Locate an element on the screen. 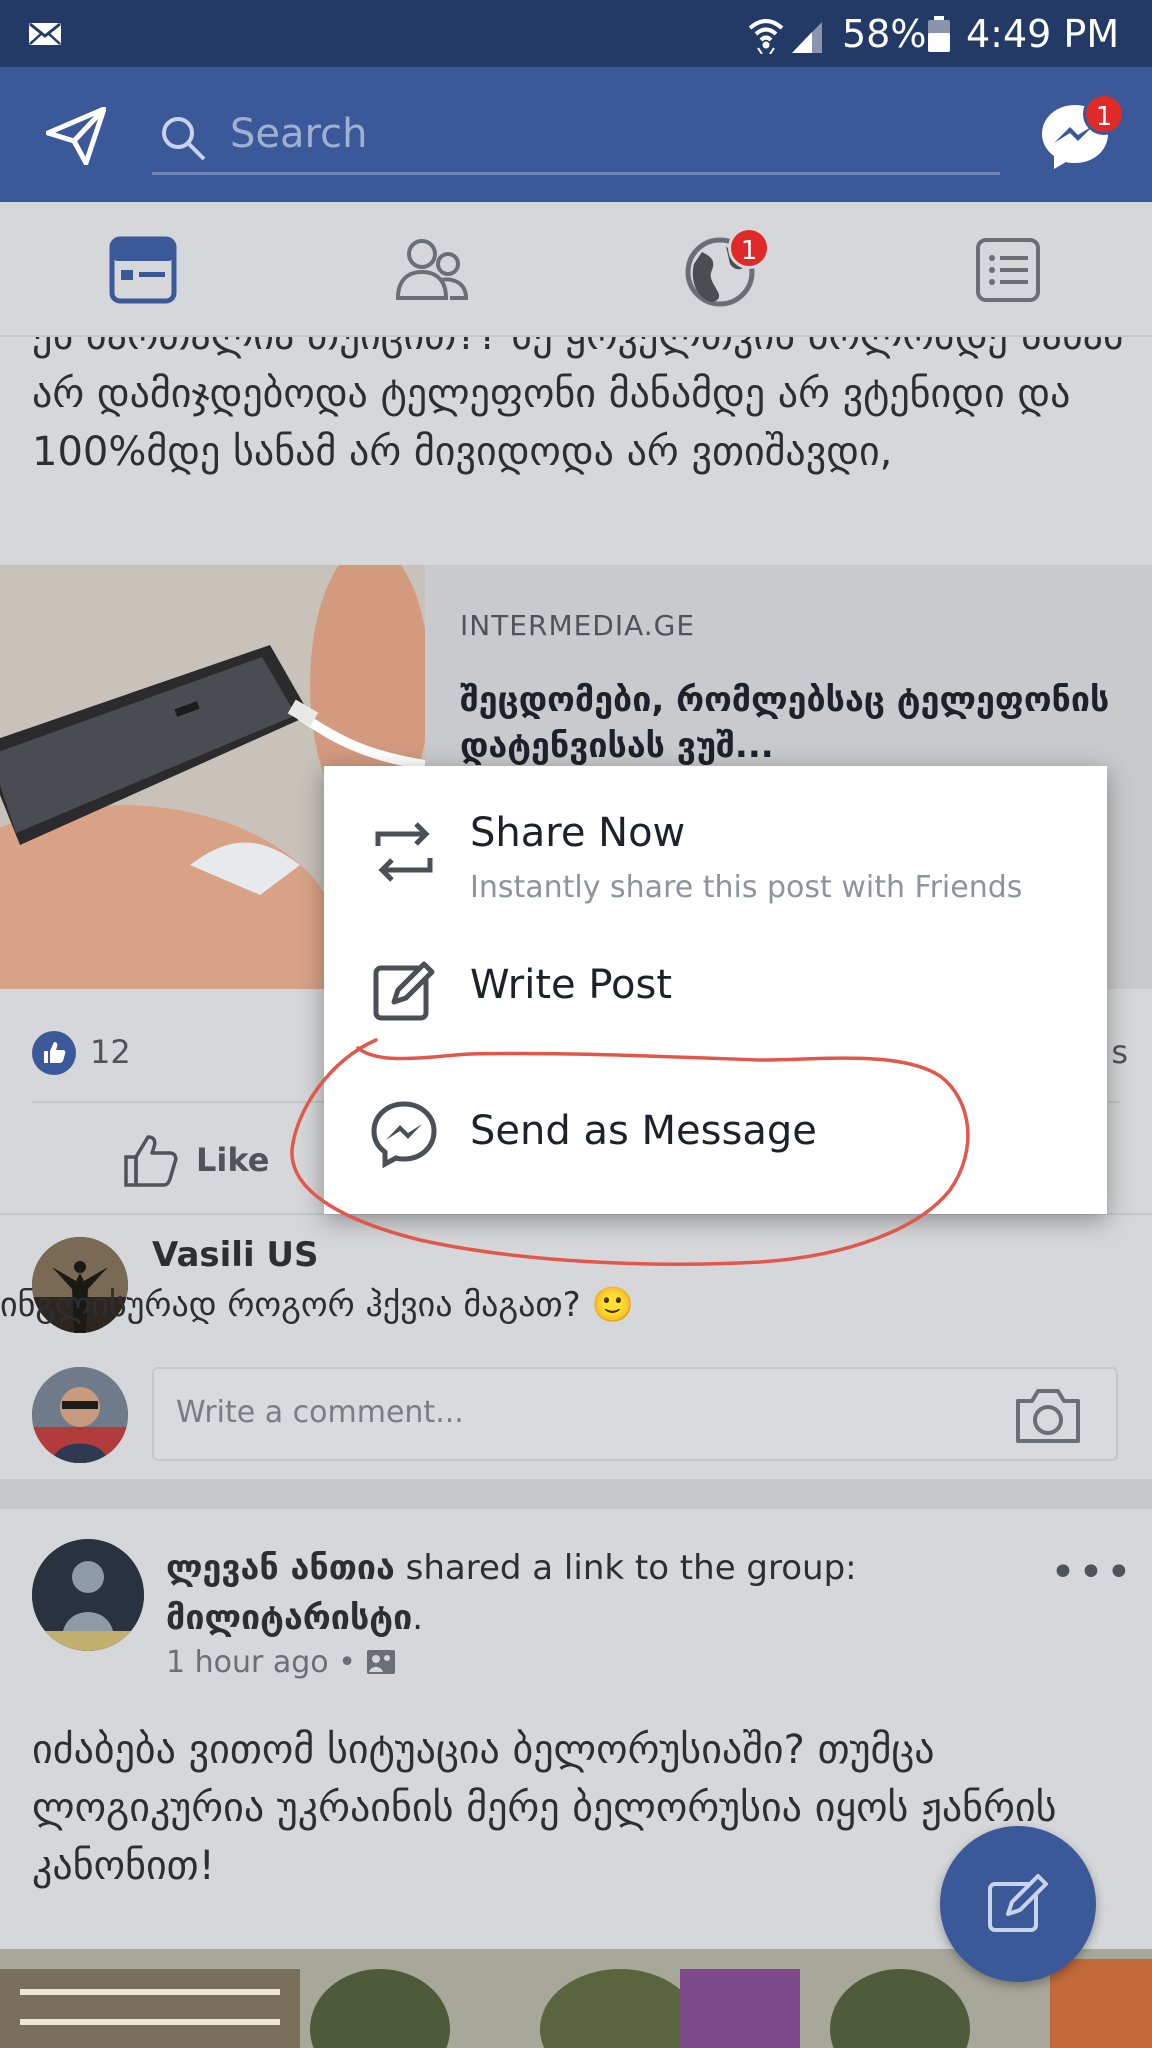 The width and height of the screenshot is (1152, 2048). cell-signal-icon is located at coordinates (807, 37).